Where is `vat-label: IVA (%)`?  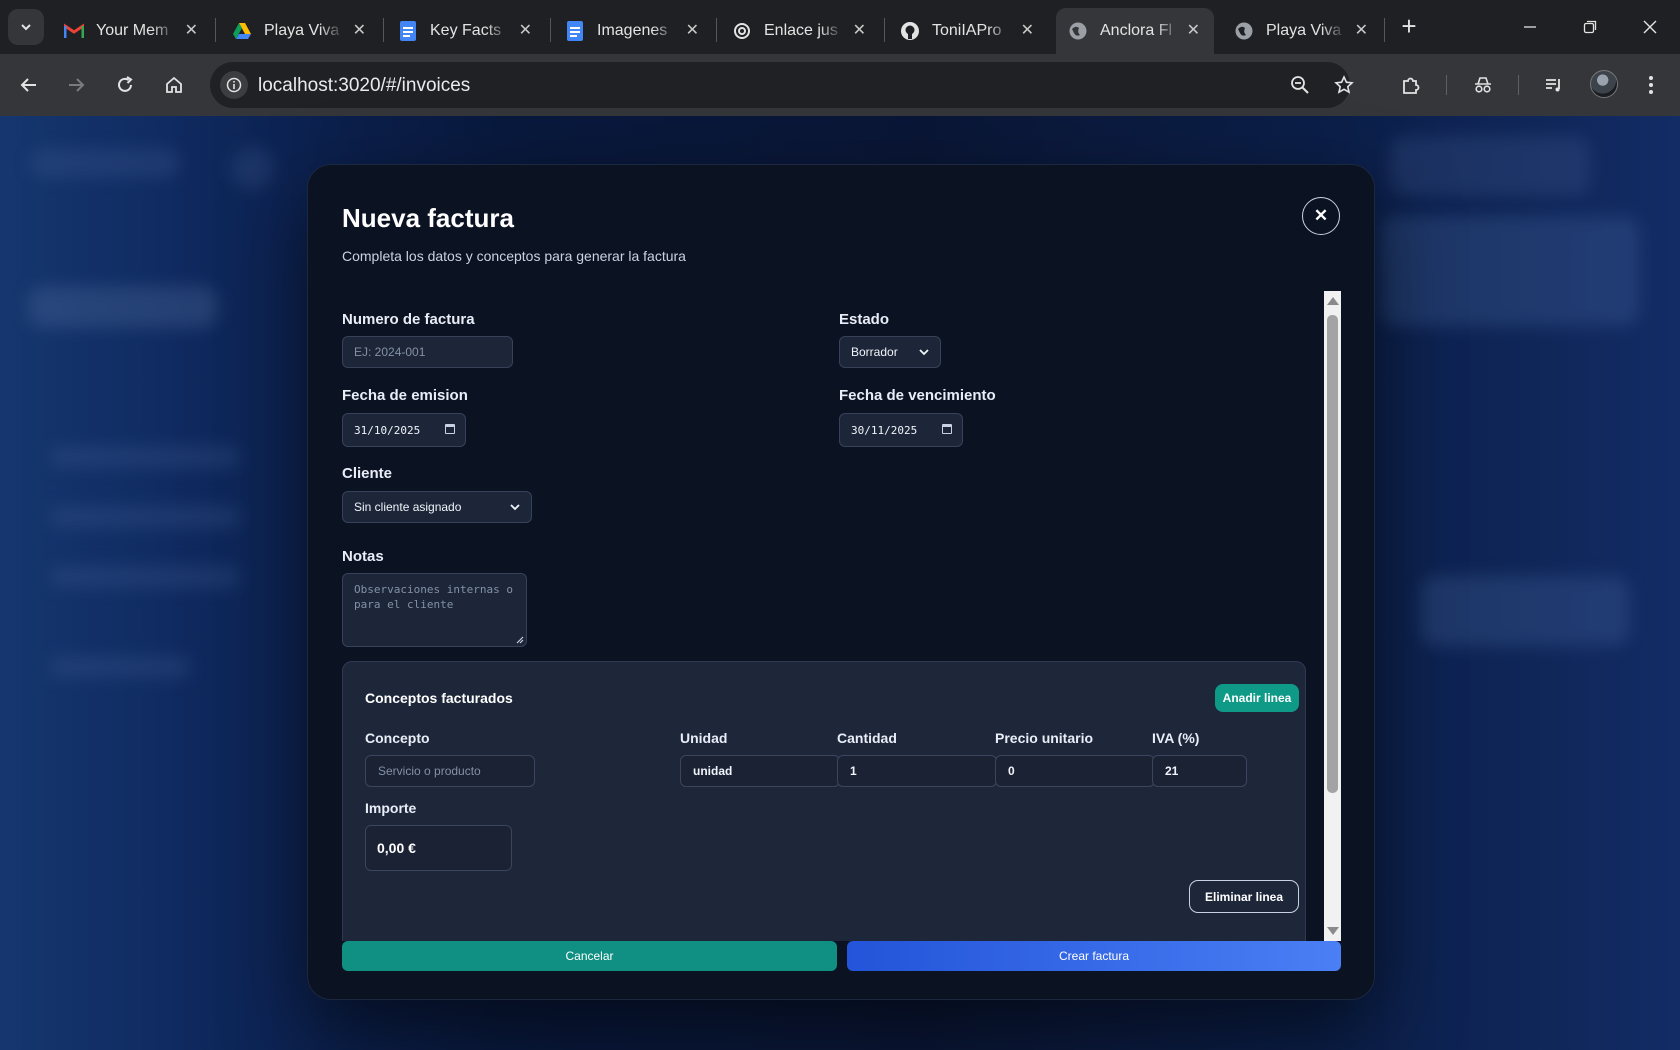
vat-label: IVA (%) is located at coordinates (1176, 738).